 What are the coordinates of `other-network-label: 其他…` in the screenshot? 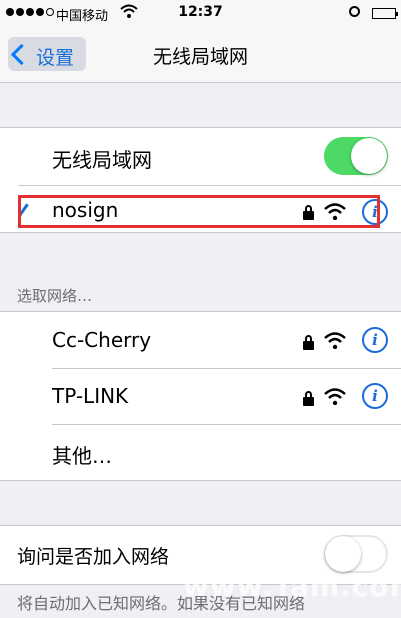 It's located at (82, 456).